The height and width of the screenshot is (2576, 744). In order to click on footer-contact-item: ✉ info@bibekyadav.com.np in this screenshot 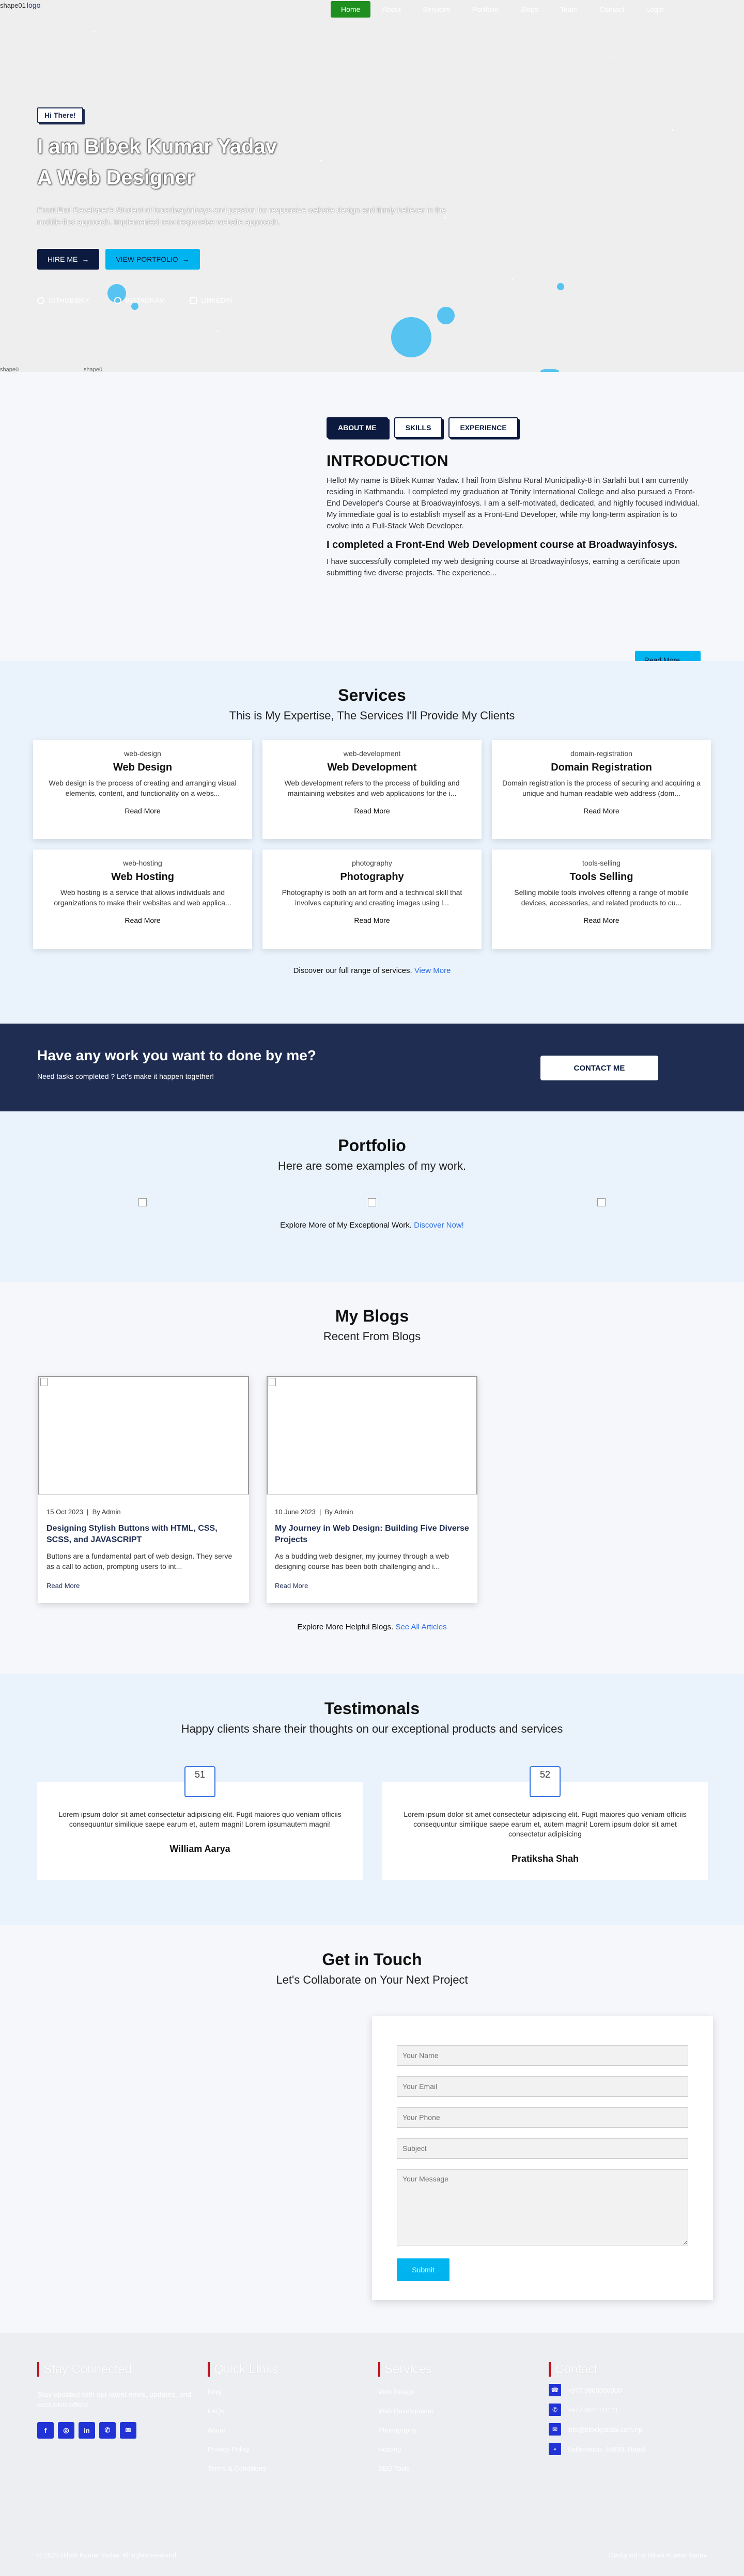, I will do `click(626, 2430)`.